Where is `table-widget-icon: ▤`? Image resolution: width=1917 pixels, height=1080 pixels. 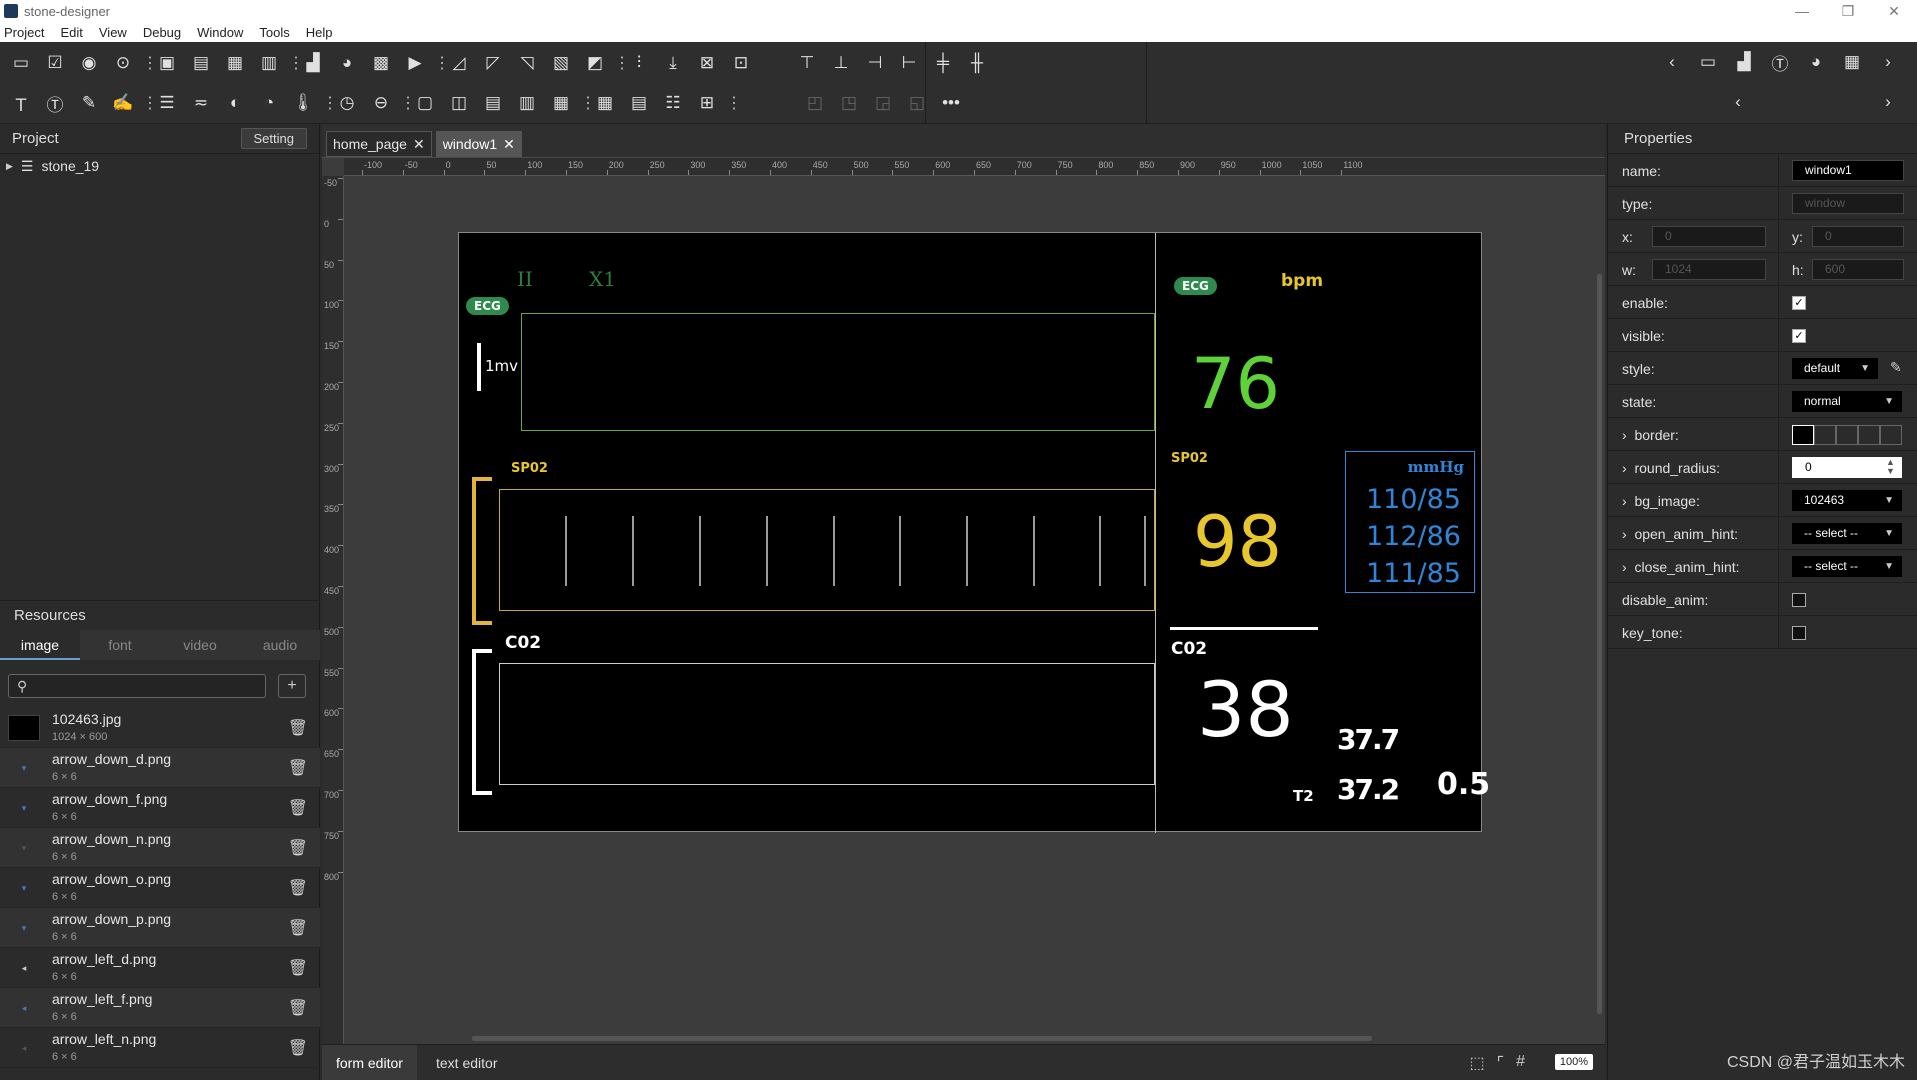 table-widget-icon: ▤ is located at coordinates (639, 103).